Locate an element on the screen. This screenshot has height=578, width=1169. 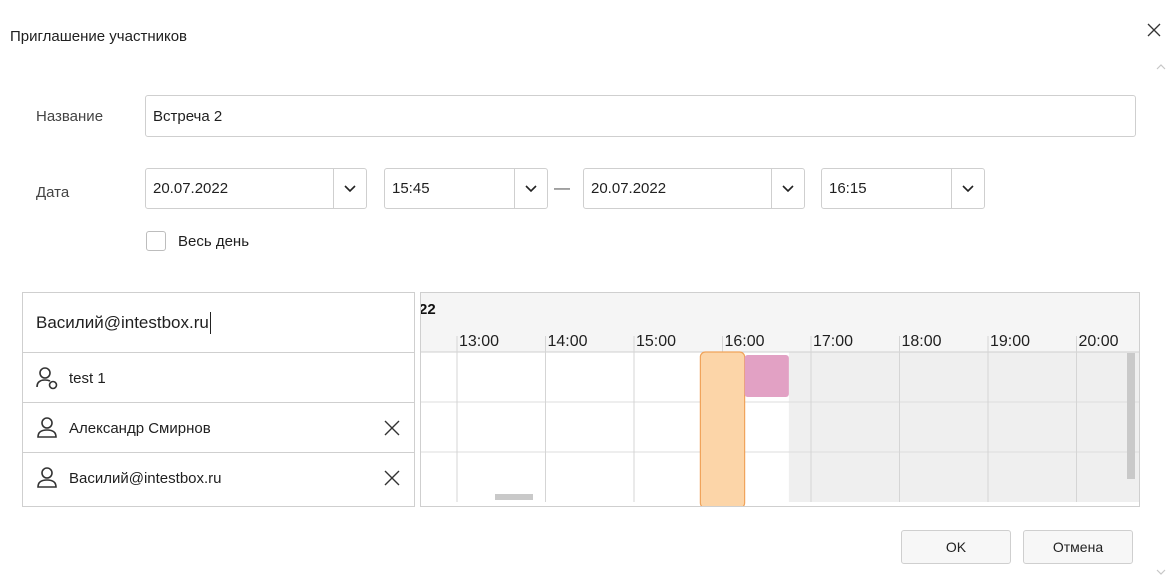
end-time-picker: 16:15 is located at coordinates (903, 188).